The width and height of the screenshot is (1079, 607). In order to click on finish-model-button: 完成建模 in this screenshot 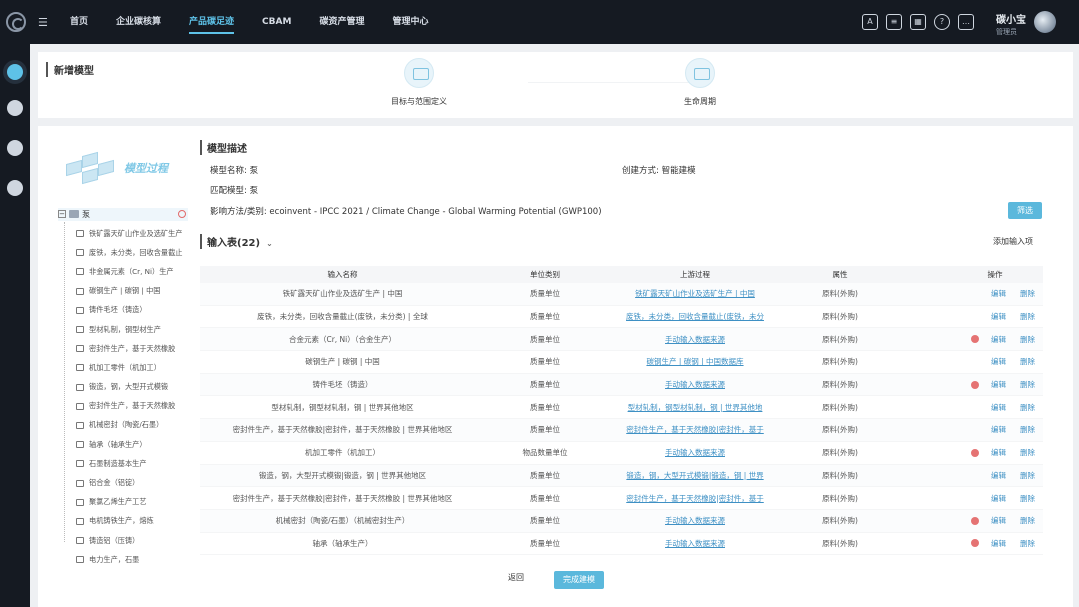, I will do `click(579, 580)`.